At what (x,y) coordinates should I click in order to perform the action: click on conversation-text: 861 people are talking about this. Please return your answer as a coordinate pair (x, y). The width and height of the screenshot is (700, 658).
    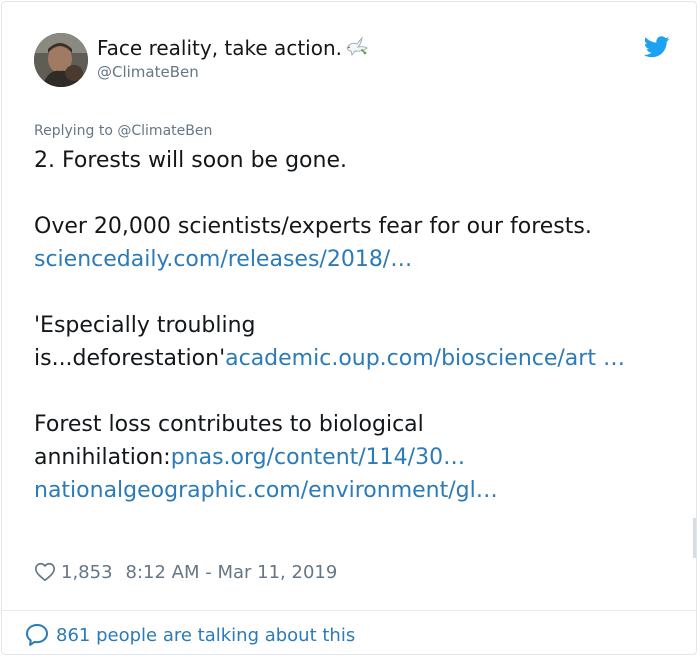
    Looking at the image, I should click on (206, 635).